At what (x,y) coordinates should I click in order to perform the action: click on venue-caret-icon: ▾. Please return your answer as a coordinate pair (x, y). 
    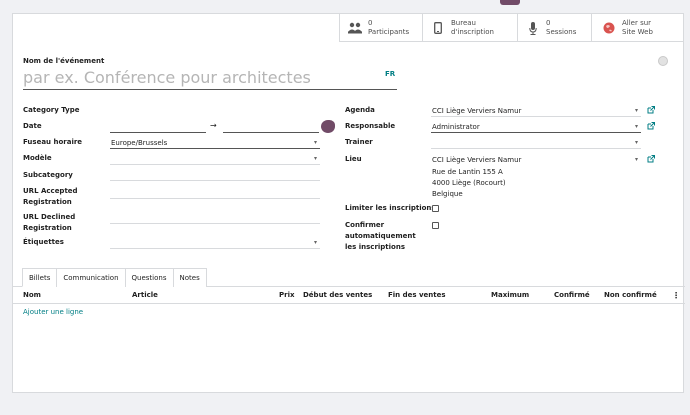
    Looking at the image, I should click on (636, 159).